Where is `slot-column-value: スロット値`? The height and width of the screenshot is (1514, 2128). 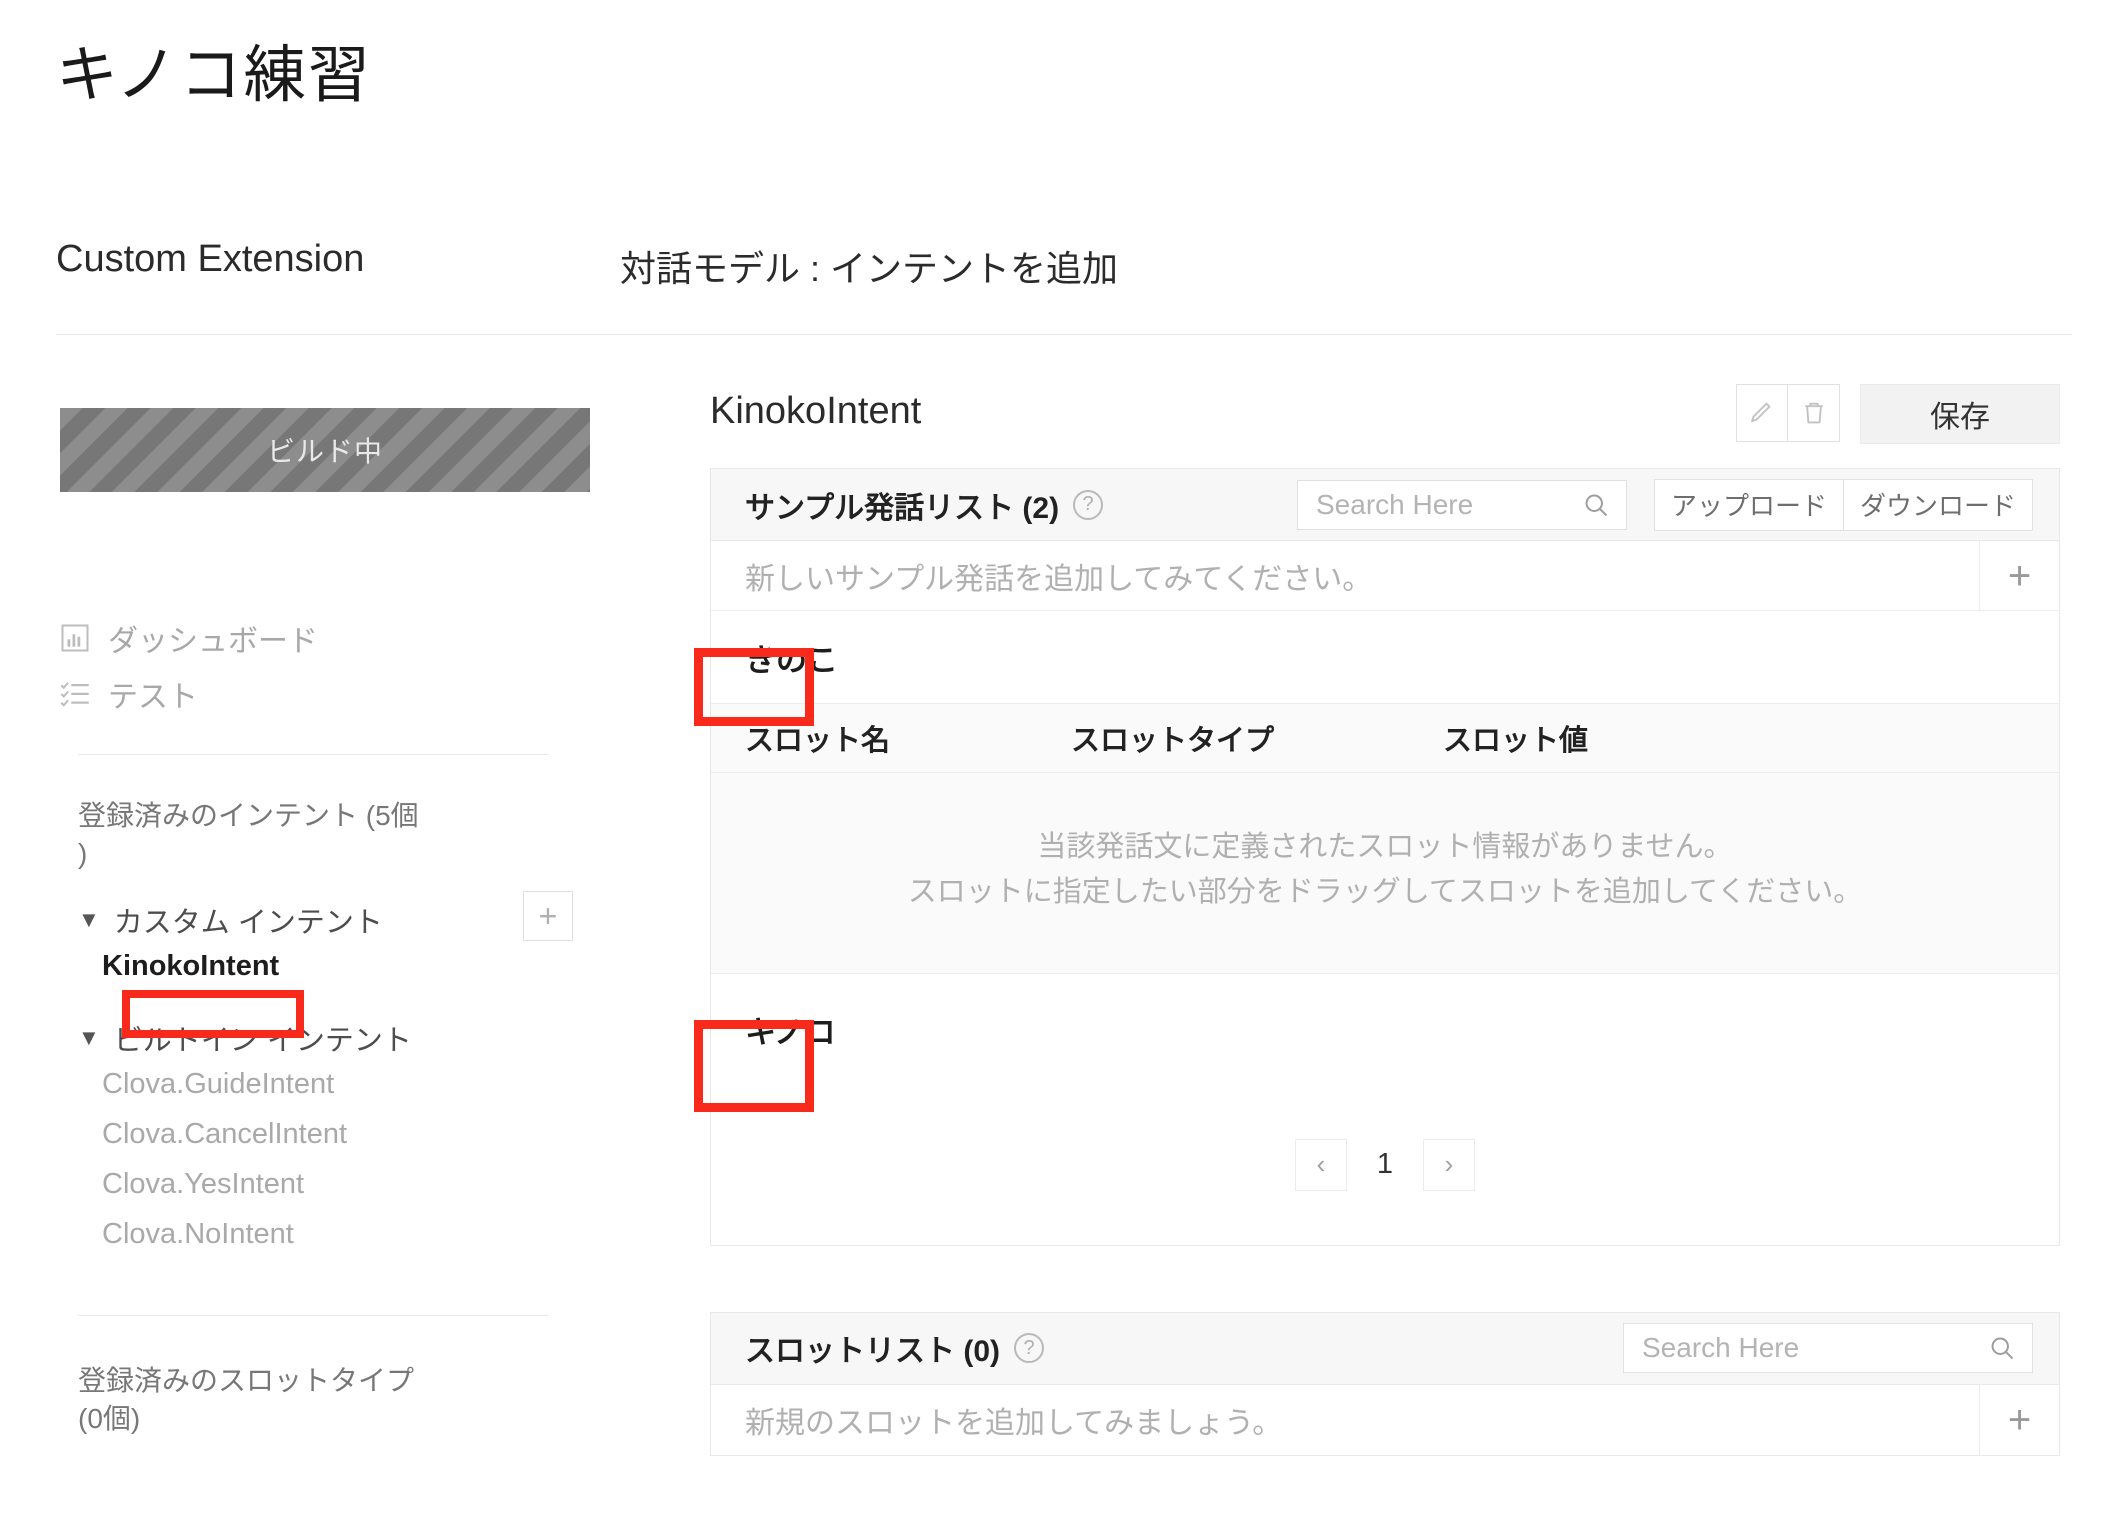 slot-column-value: スロット値 is located at coordinates (1516, 741).